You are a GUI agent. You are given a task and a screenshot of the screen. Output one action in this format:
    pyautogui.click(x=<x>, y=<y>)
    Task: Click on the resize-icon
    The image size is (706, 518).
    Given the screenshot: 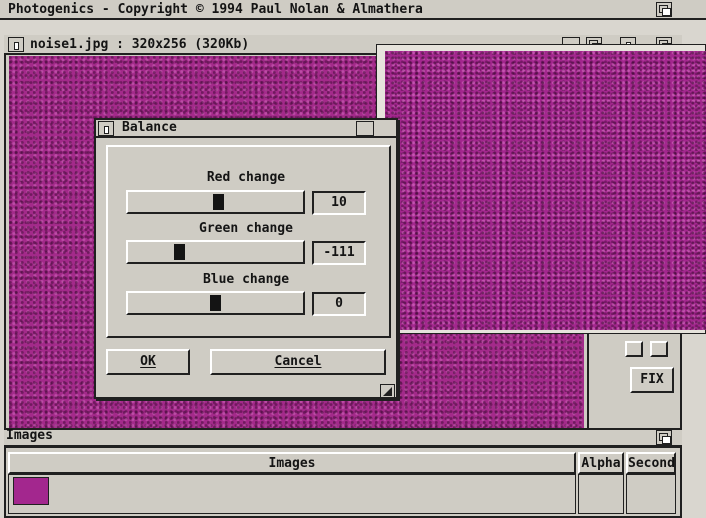 What is the action you would take?
    pyautogui.click(x=387, y=391)
    